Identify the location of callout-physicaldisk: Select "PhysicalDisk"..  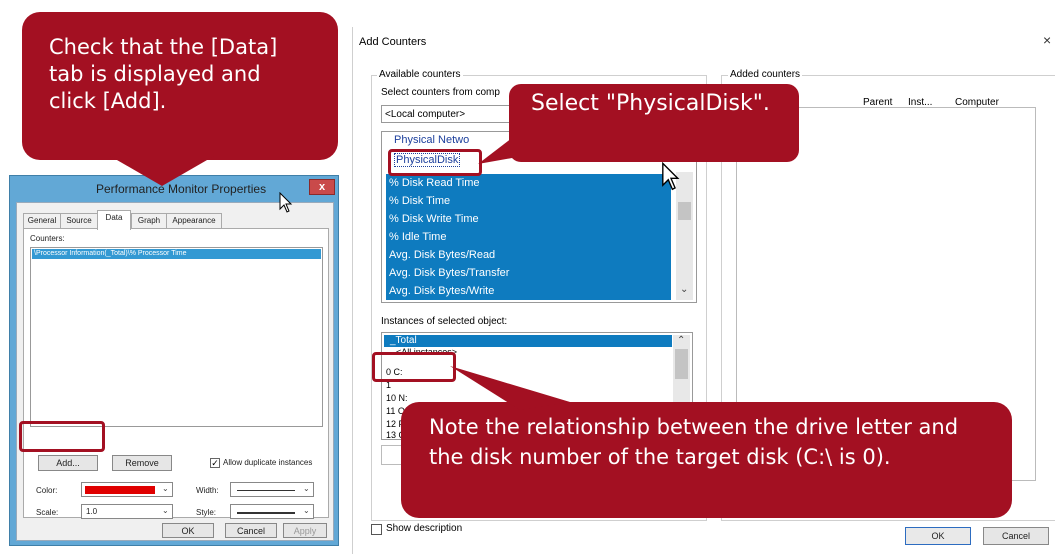
(654, 123).